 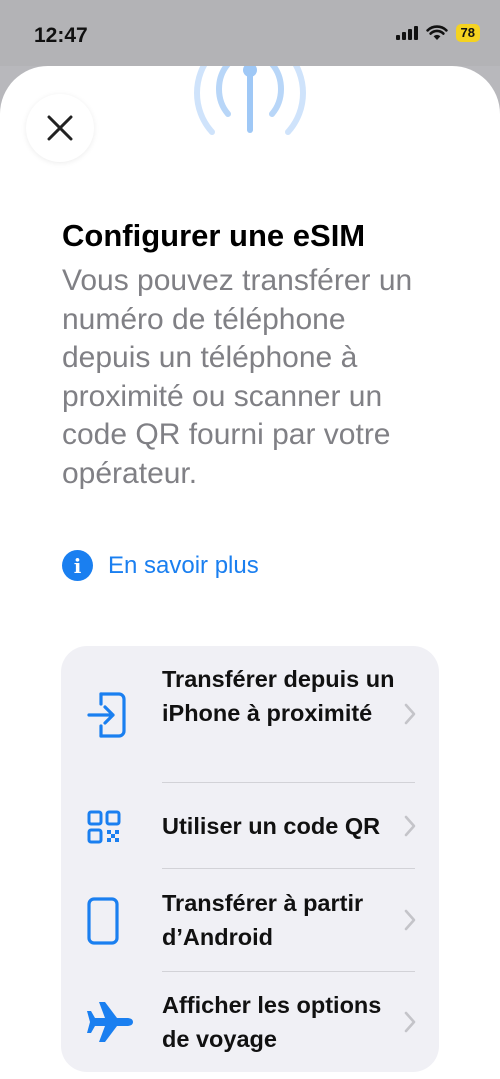 I want to click on transfer-phone-icon, so click(x=106, y=715).